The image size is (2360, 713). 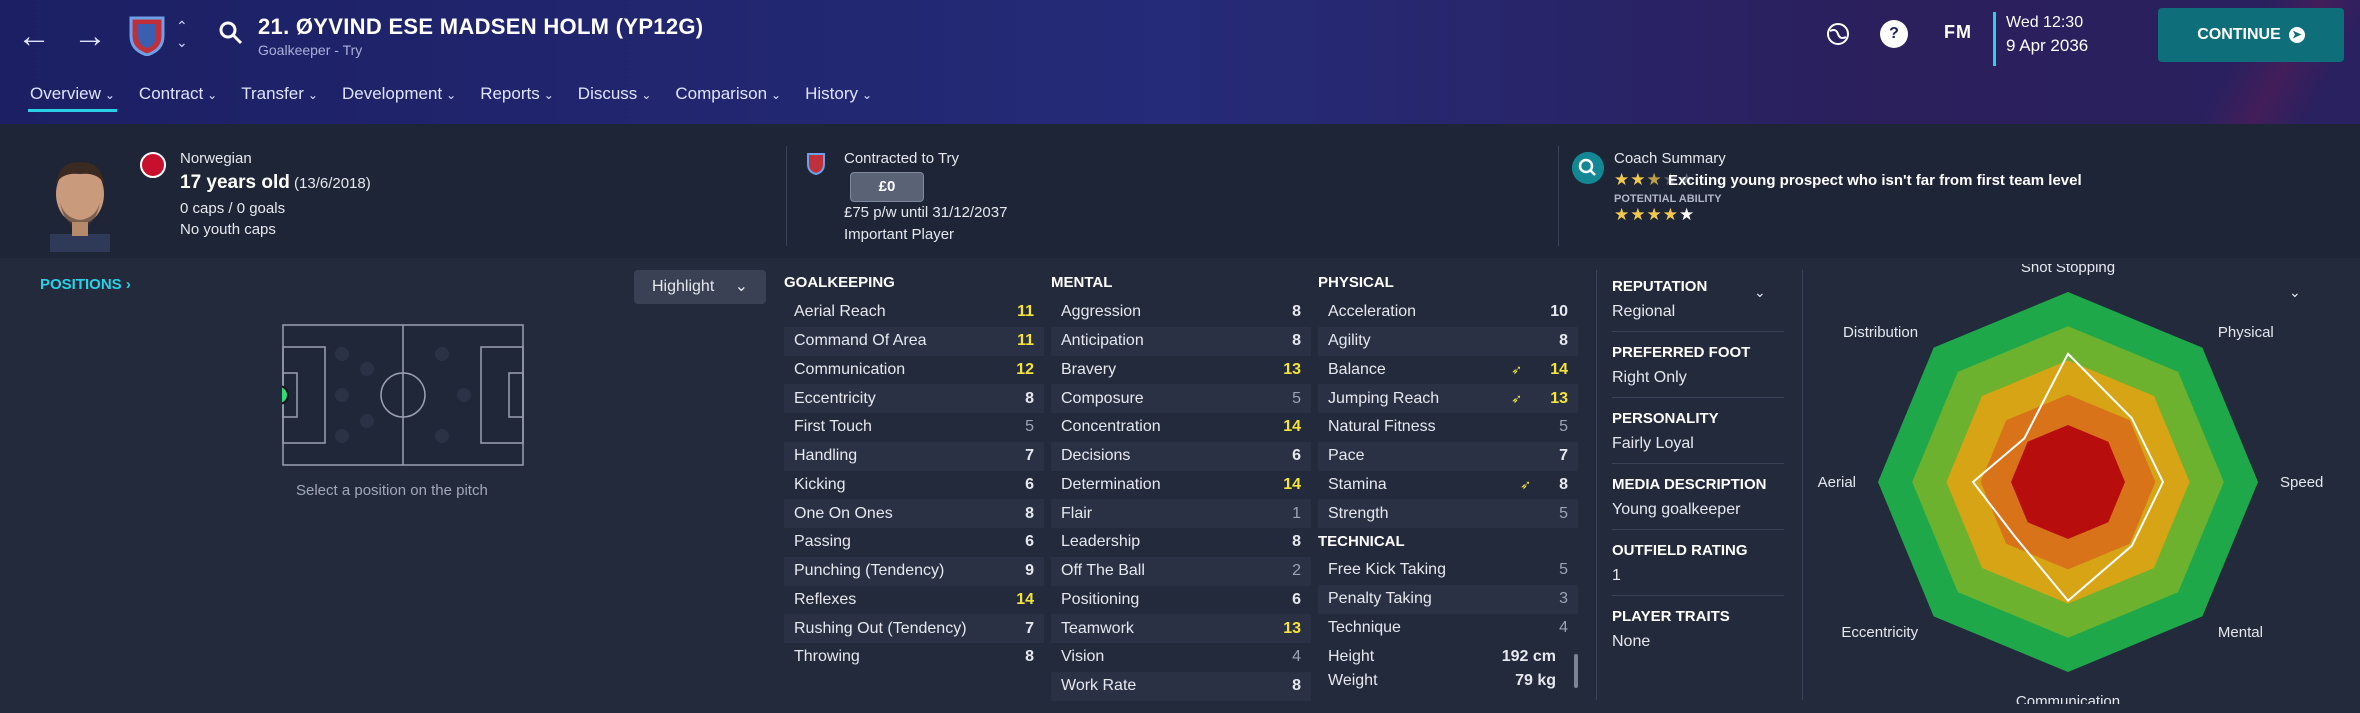 I want to click on attribute-row: Strength 5, so click(x=1448, y=513).